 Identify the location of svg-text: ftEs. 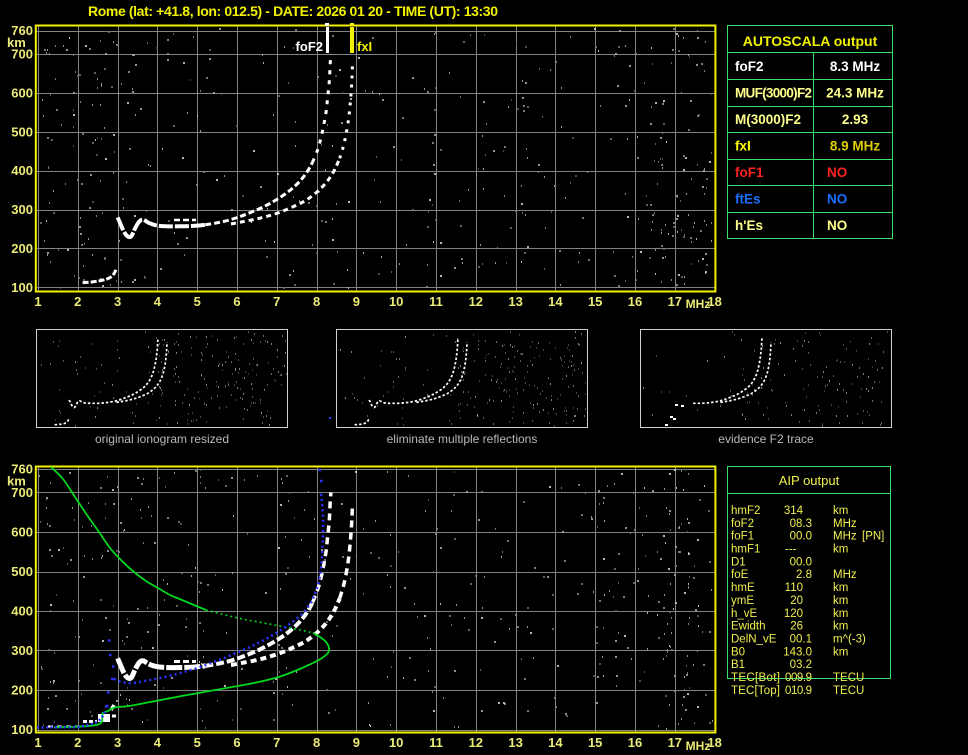
(748, 199).